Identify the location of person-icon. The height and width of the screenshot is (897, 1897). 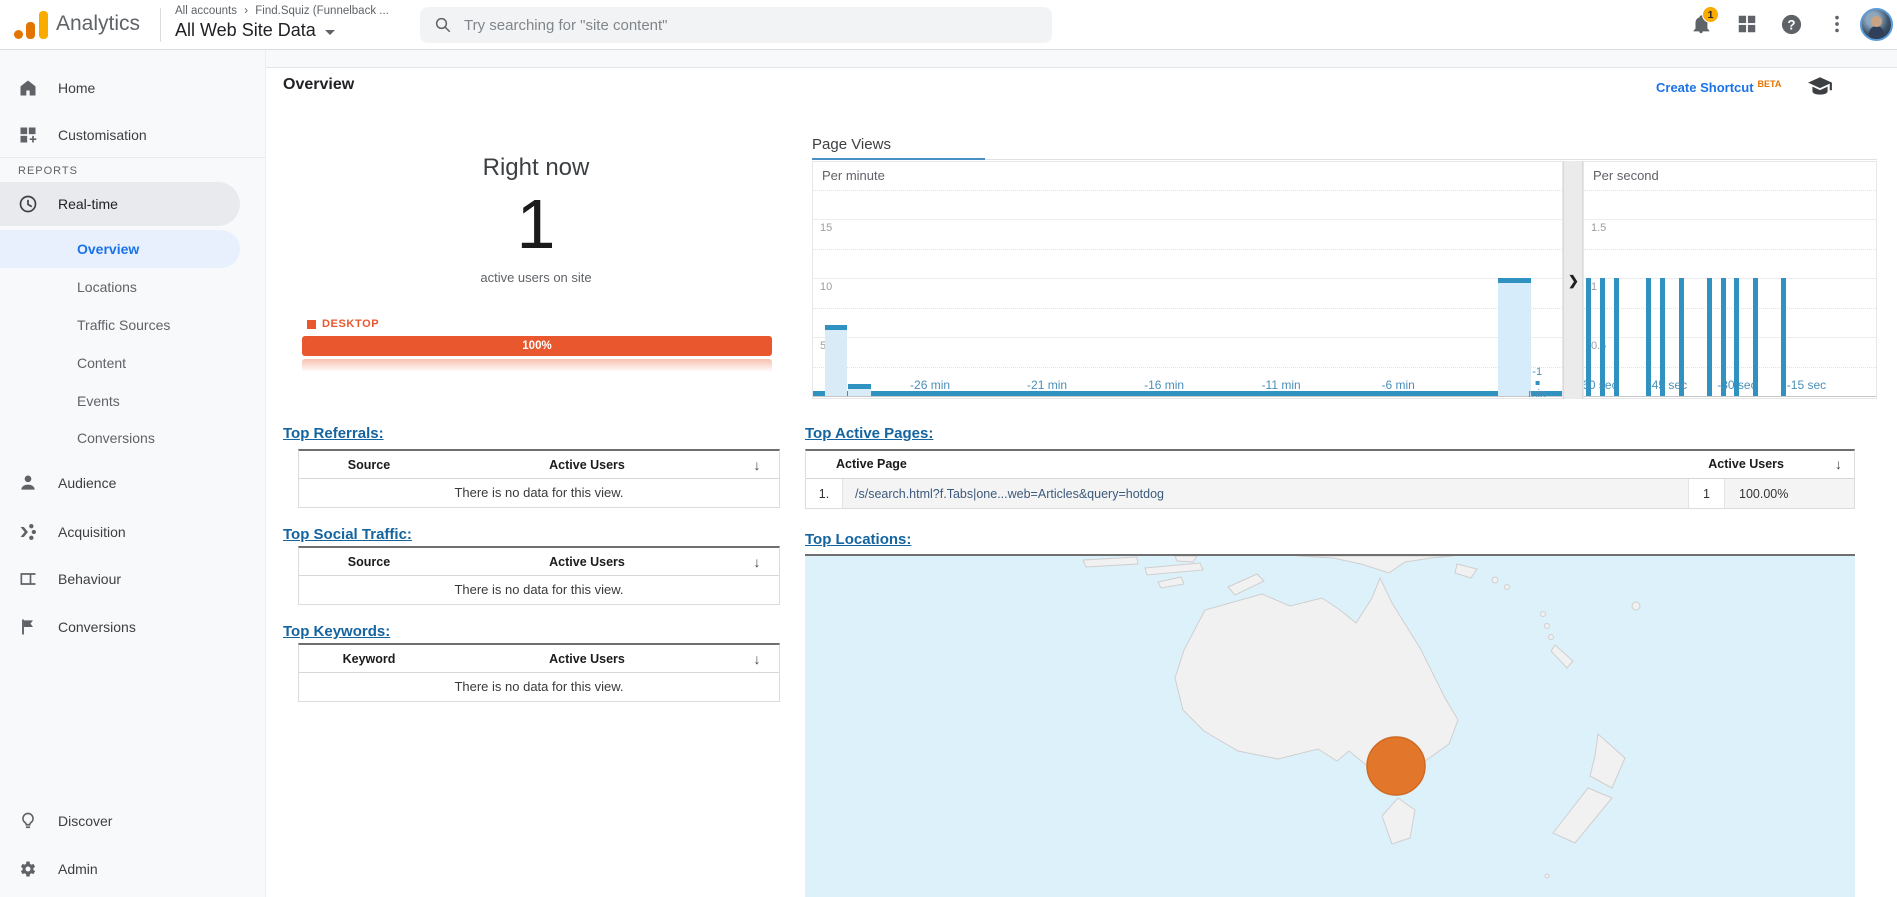
(28, 483).